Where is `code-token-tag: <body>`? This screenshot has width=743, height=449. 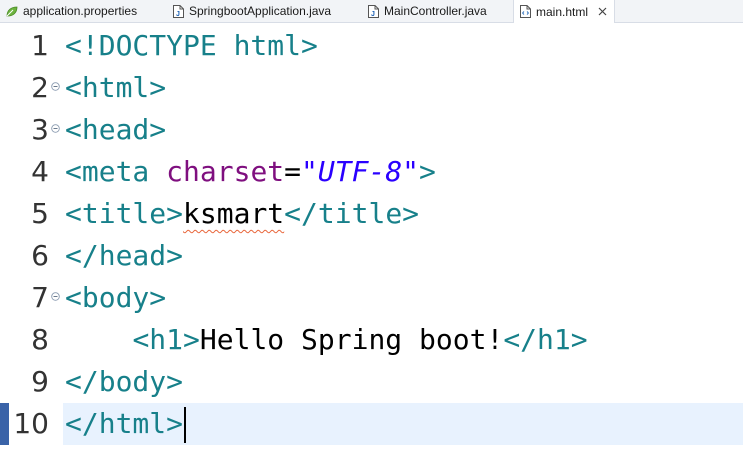 code-token-tag: <body> is located at coordinates (116, 297).